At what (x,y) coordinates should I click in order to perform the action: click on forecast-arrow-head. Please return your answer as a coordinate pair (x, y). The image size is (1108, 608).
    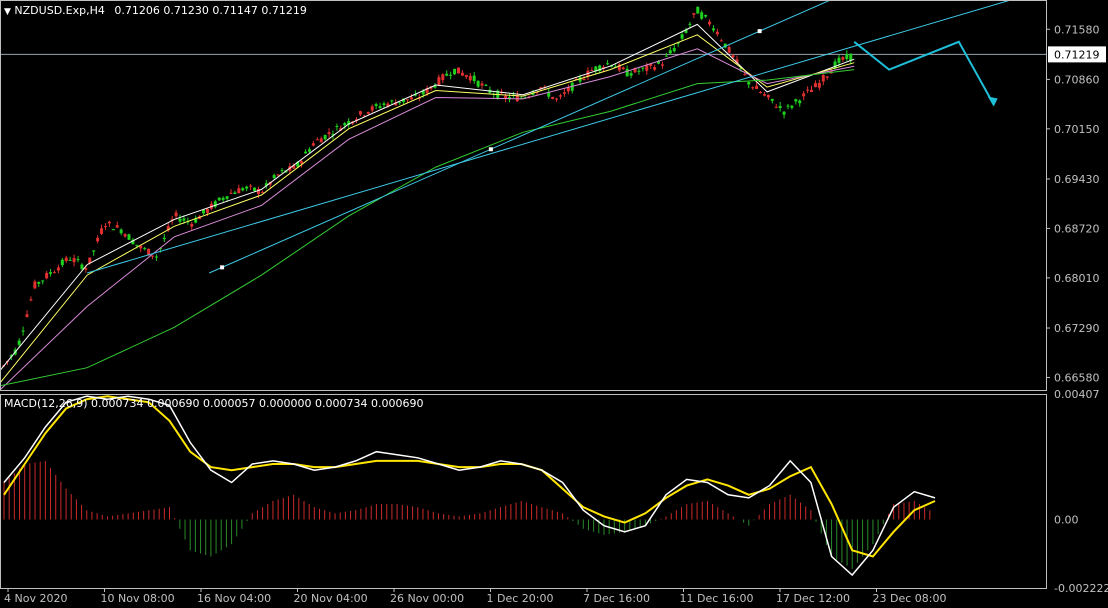
    Looking at the image, I should click on (992, 101).